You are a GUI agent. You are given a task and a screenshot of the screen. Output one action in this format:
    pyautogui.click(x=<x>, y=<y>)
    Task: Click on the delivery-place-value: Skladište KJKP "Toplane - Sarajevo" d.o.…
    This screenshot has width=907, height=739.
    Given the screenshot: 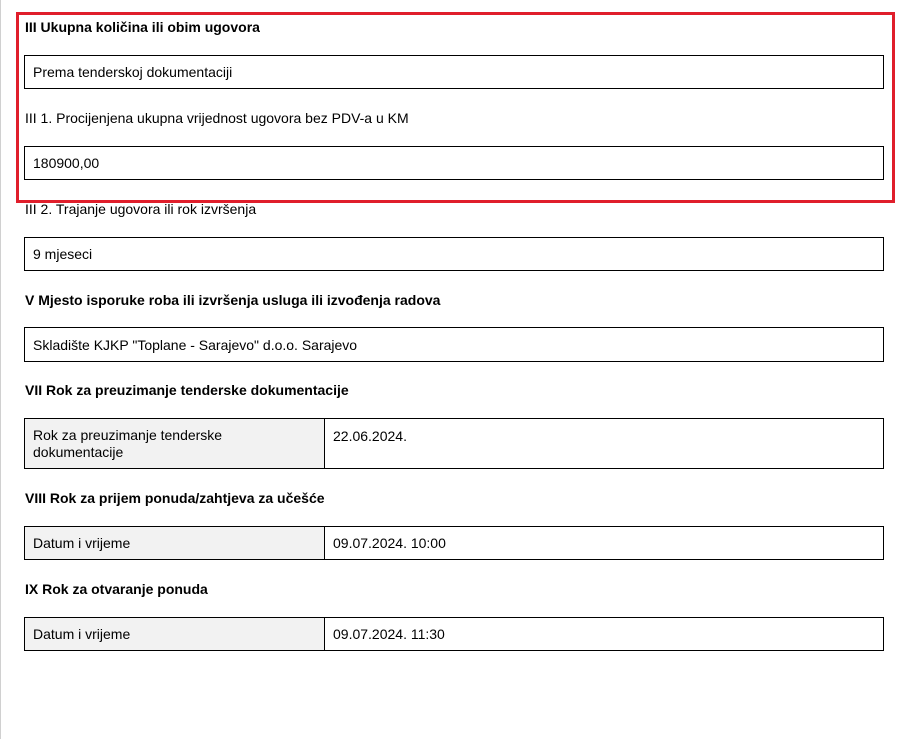 What is the action you would take?
    pyautogui.click(x=195, y=344)
    